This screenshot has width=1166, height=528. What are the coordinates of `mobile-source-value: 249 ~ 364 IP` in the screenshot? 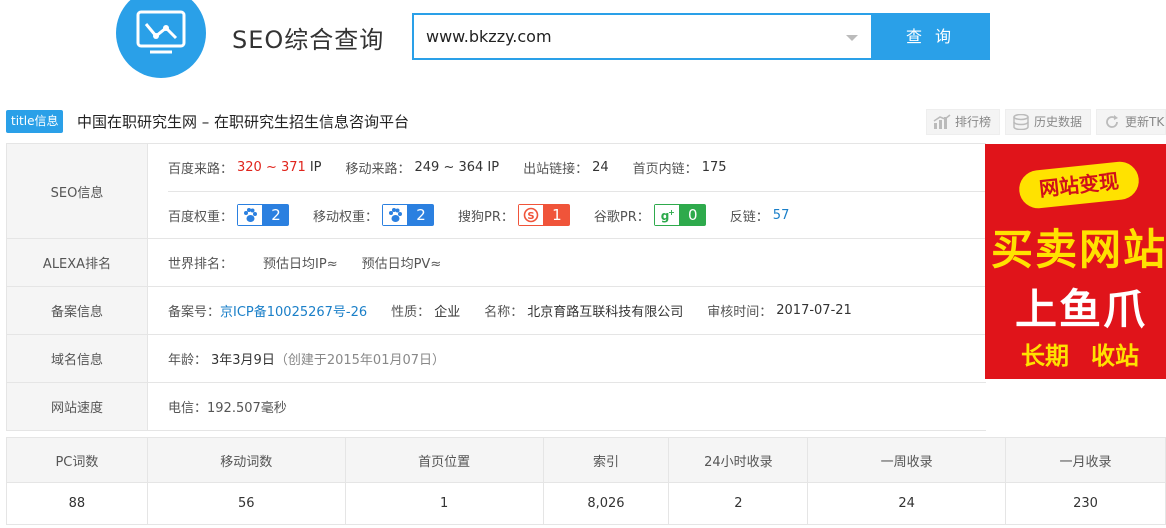 It's located at (457, 167).